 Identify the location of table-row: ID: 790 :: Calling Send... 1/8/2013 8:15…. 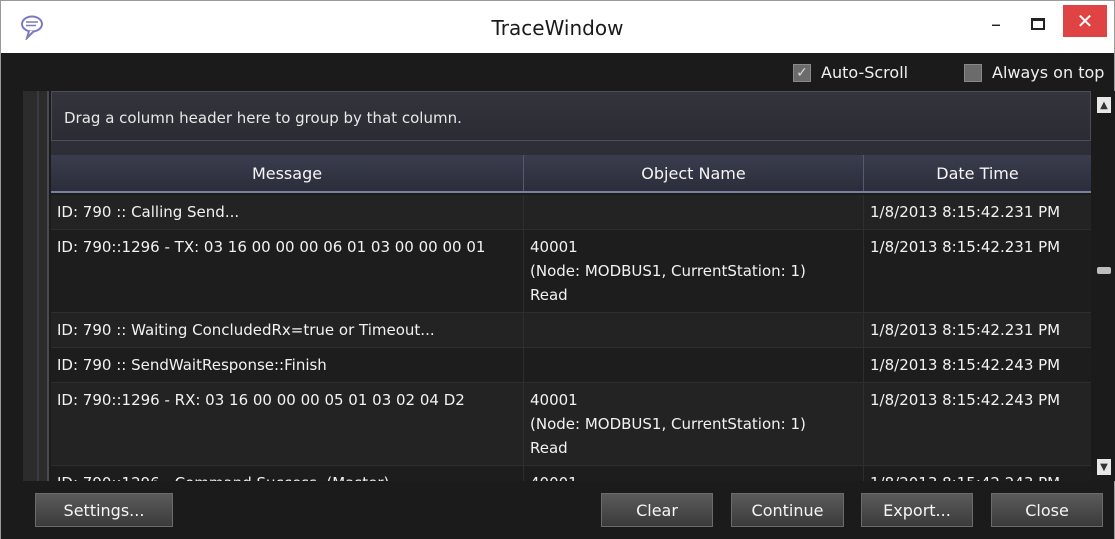
(571, 212).